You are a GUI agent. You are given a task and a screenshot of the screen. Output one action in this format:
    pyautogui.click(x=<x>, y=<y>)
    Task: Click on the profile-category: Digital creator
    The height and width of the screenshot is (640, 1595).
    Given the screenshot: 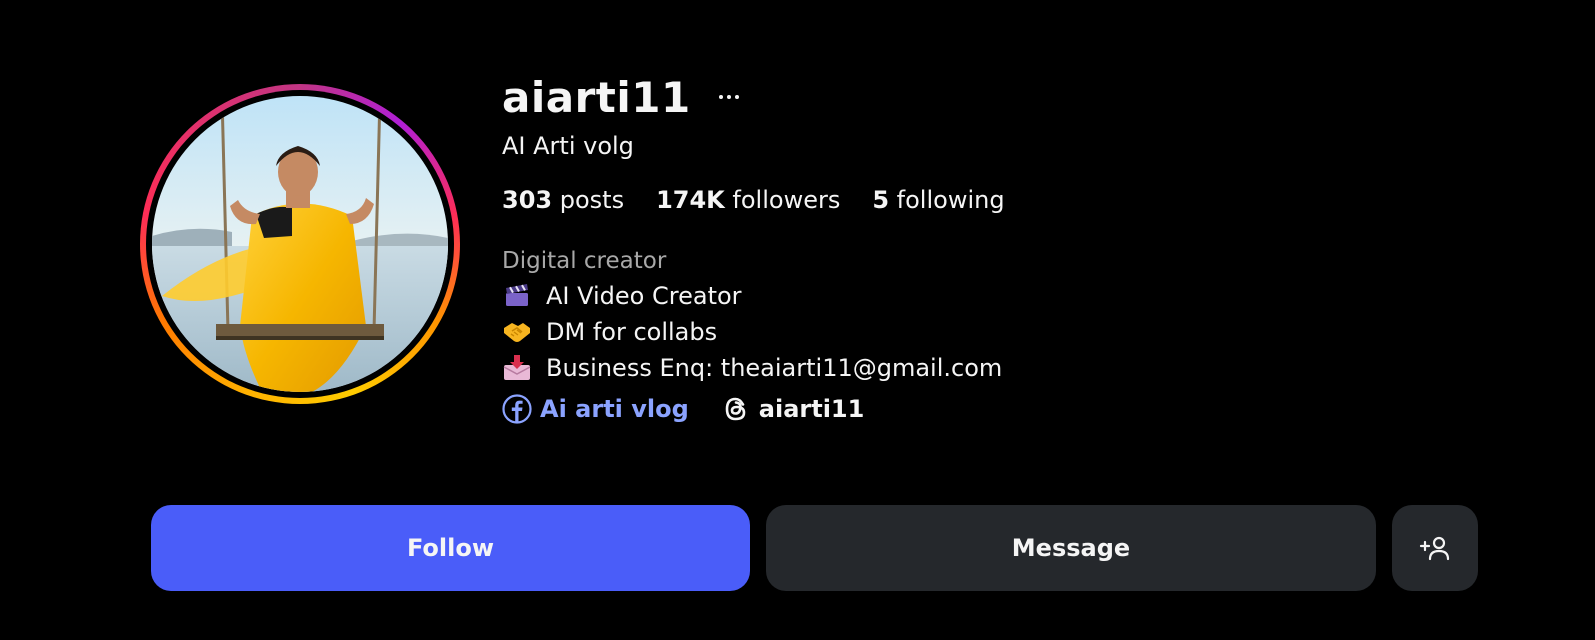 What is the action you would take?
    pyautogui.click(x=584, y=261)
    